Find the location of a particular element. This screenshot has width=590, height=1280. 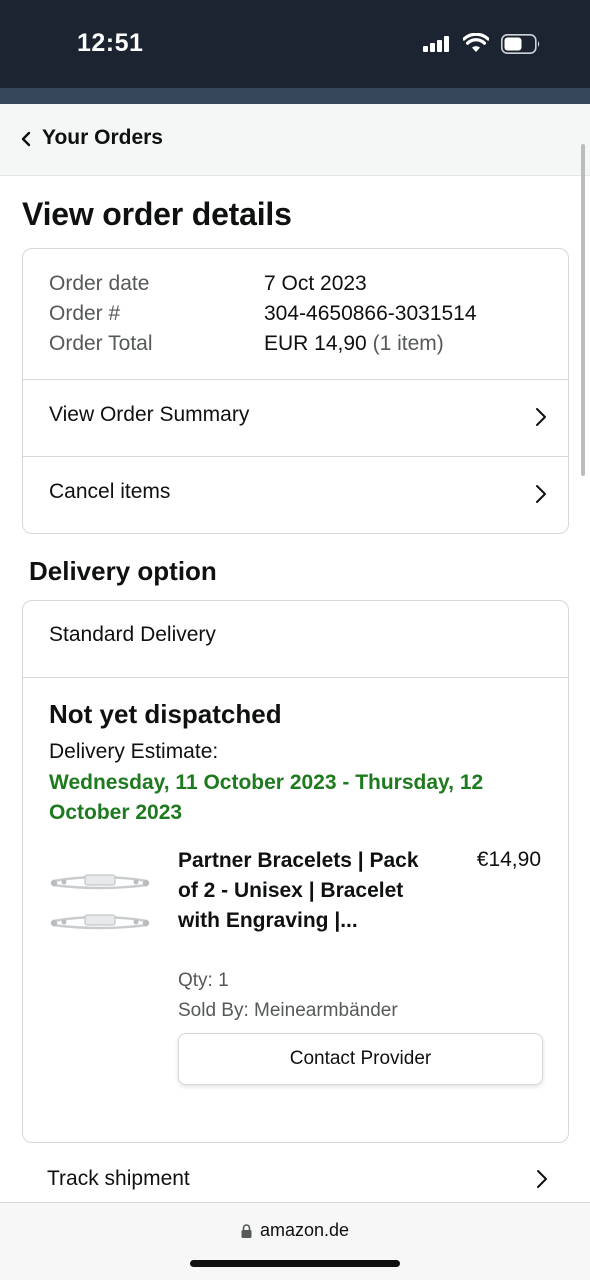

battery-icon is located at coordinates (520, 44).